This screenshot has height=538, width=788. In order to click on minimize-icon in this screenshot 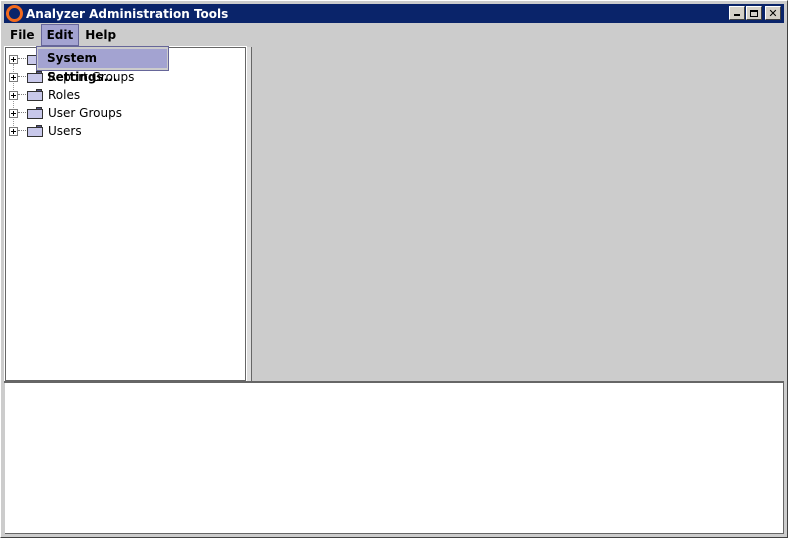, I will do `click(737, 15)`.